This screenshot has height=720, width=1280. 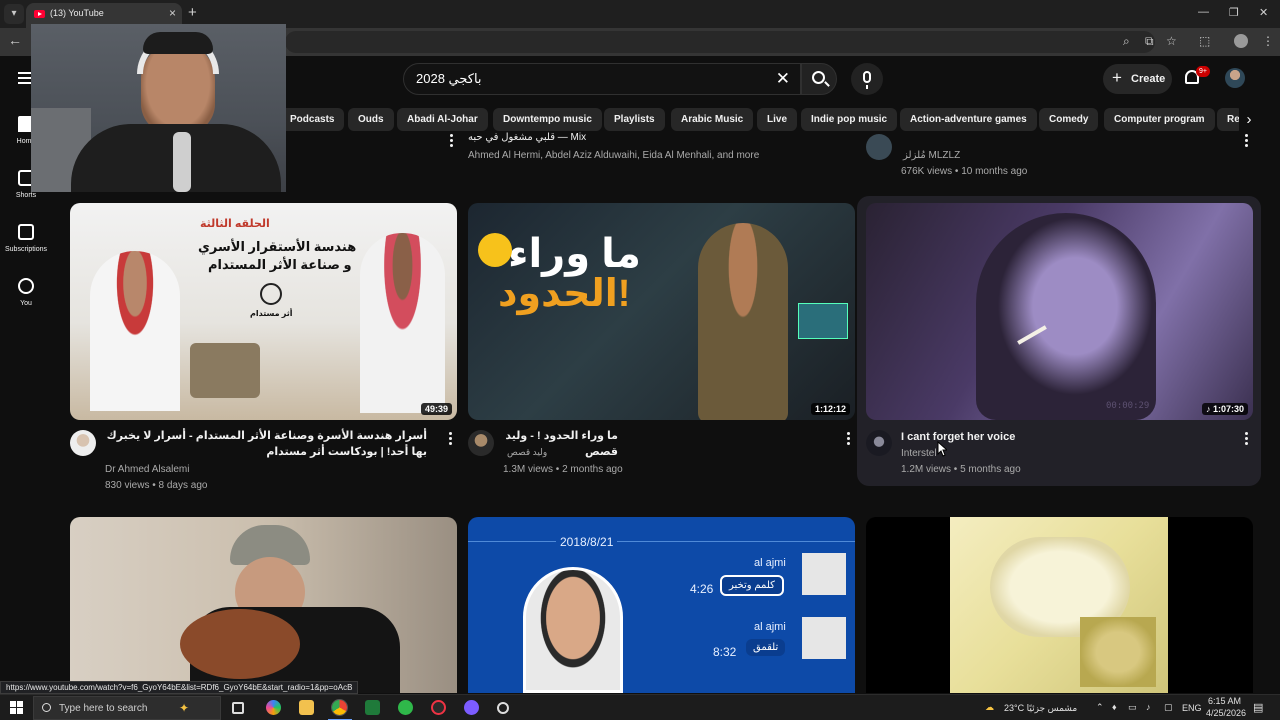 What do you see at coordinates (14, 14) in the screenshot?
I see `tab-search-dropdown: ▾` at bounding box center [14, 14].